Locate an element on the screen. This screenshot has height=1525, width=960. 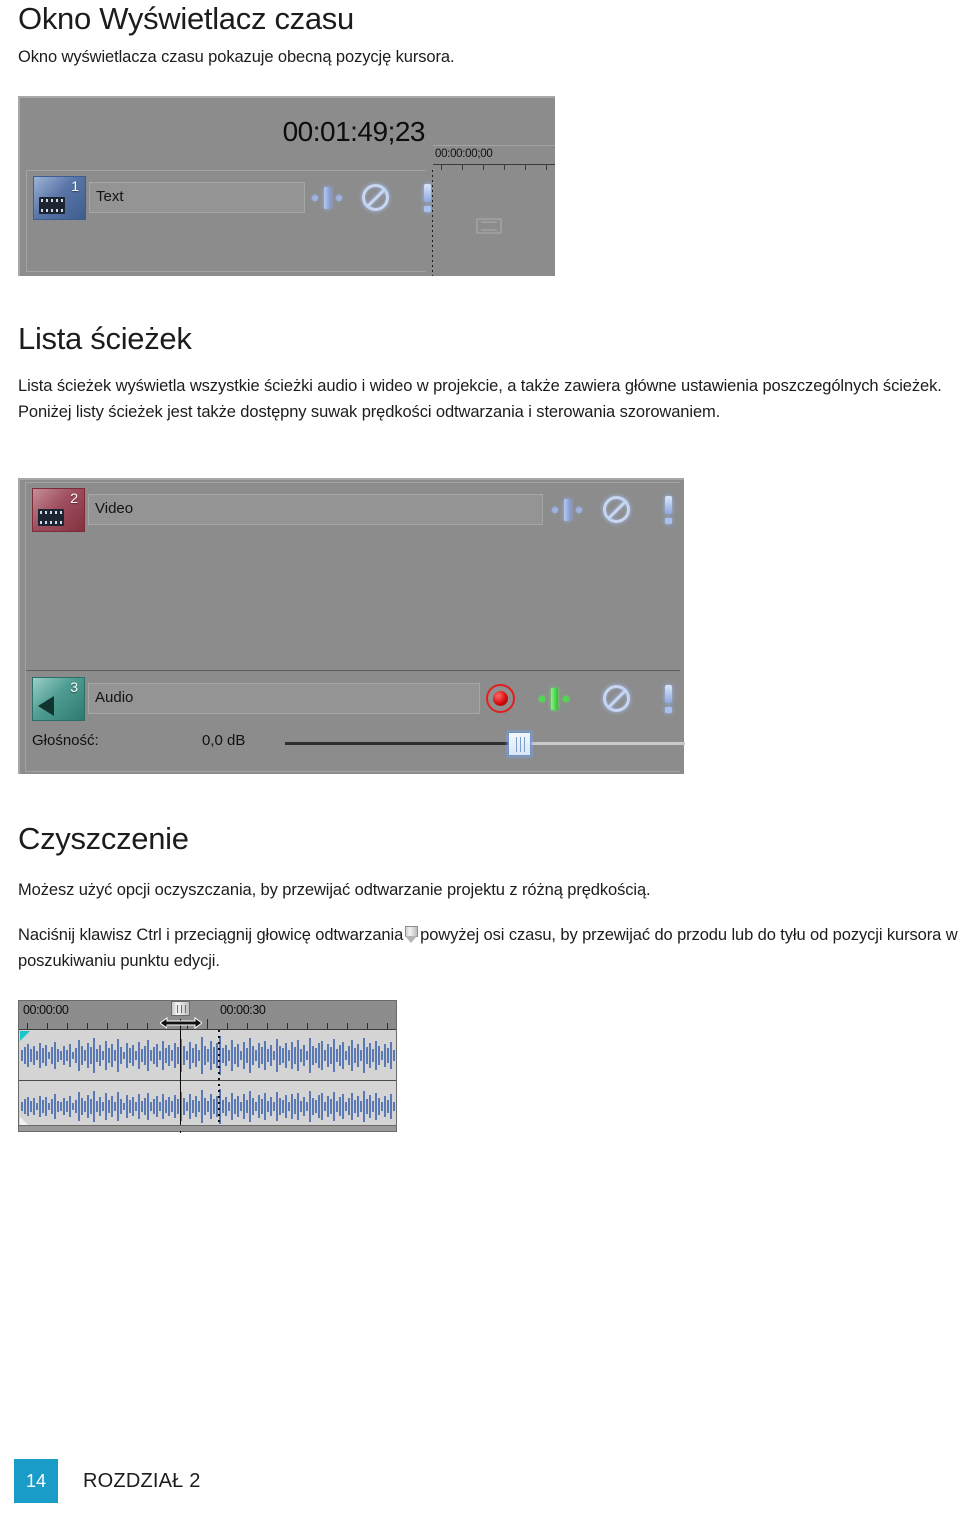
ruler-label-start: 00:00:00 is located at coordinates (46, 1010).